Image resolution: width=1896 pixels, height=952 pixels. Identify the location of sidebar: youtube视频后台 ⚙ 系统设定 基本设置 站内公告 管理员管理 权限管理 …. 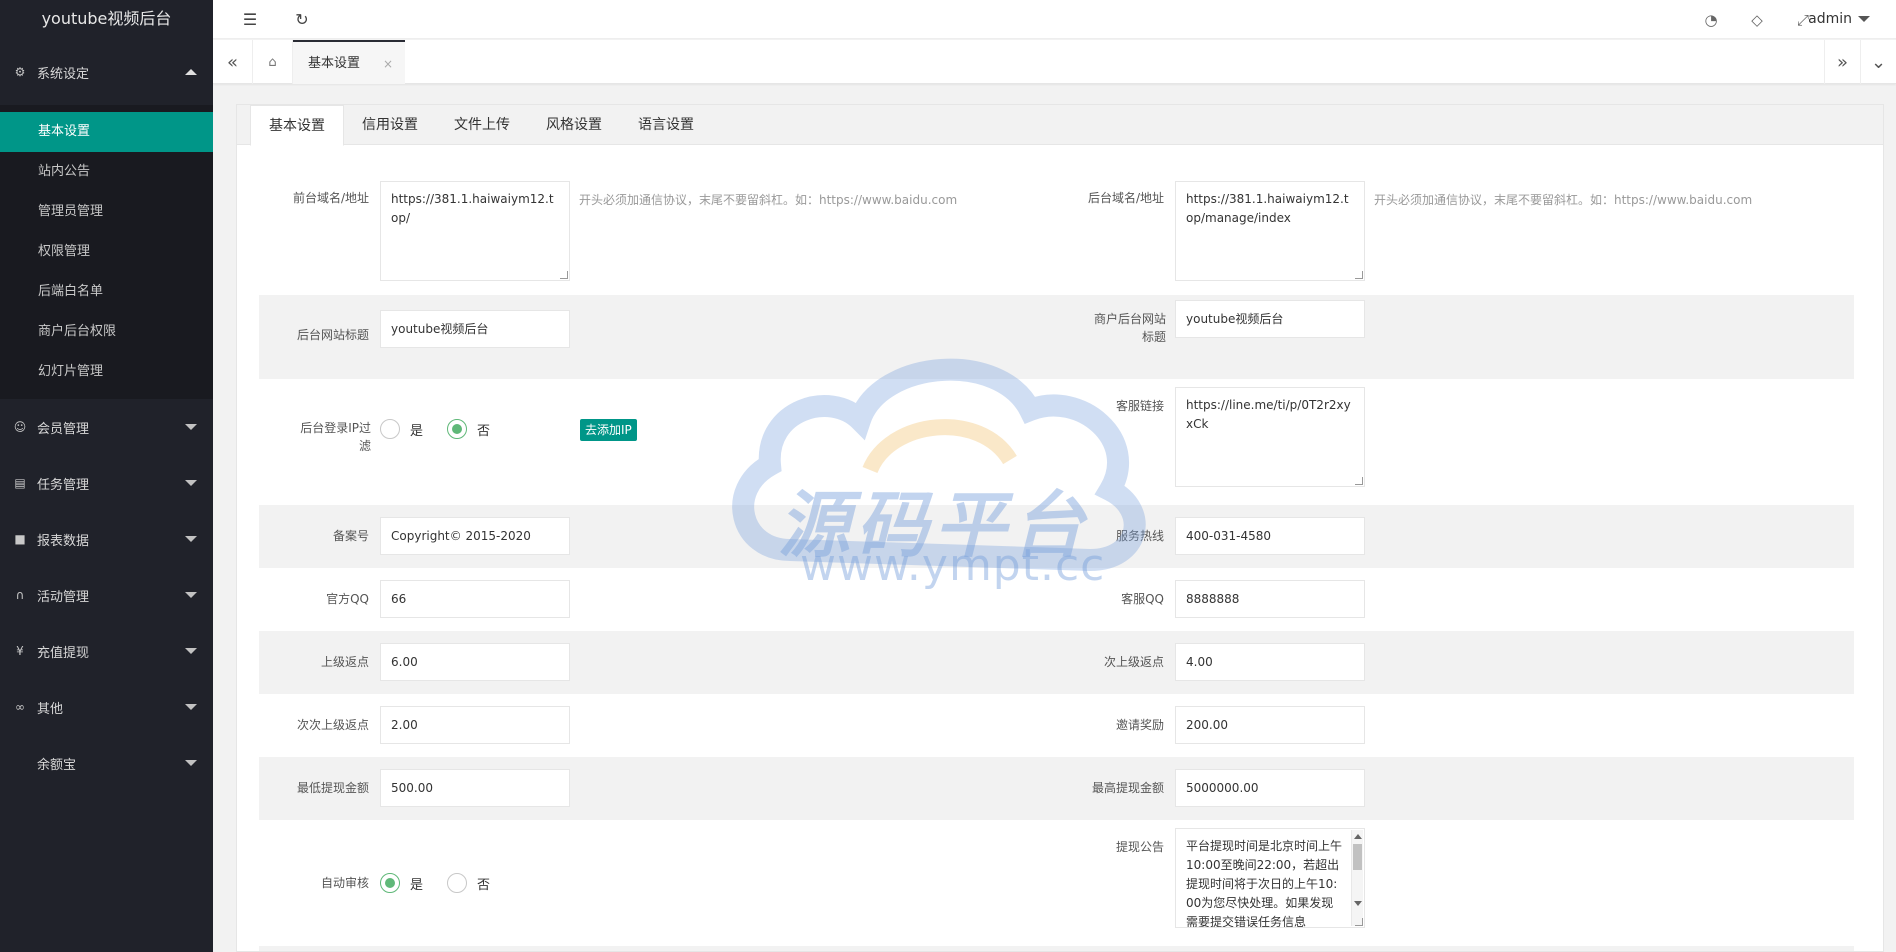
(106, 476).